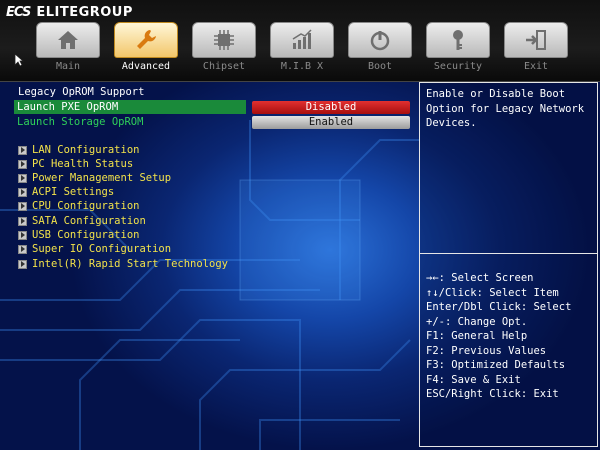  Describe the element at coordinates (146, 66) in the screenshot. I see `tab-label: Advanced` at that location.